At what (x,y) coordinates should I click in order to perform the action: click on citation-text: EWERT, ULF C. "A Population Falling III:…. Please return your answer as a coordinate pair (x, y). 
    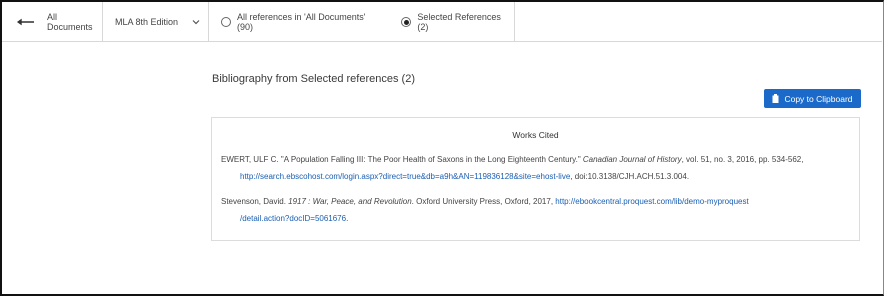
    Looking at the image, I should click on (402, 159).